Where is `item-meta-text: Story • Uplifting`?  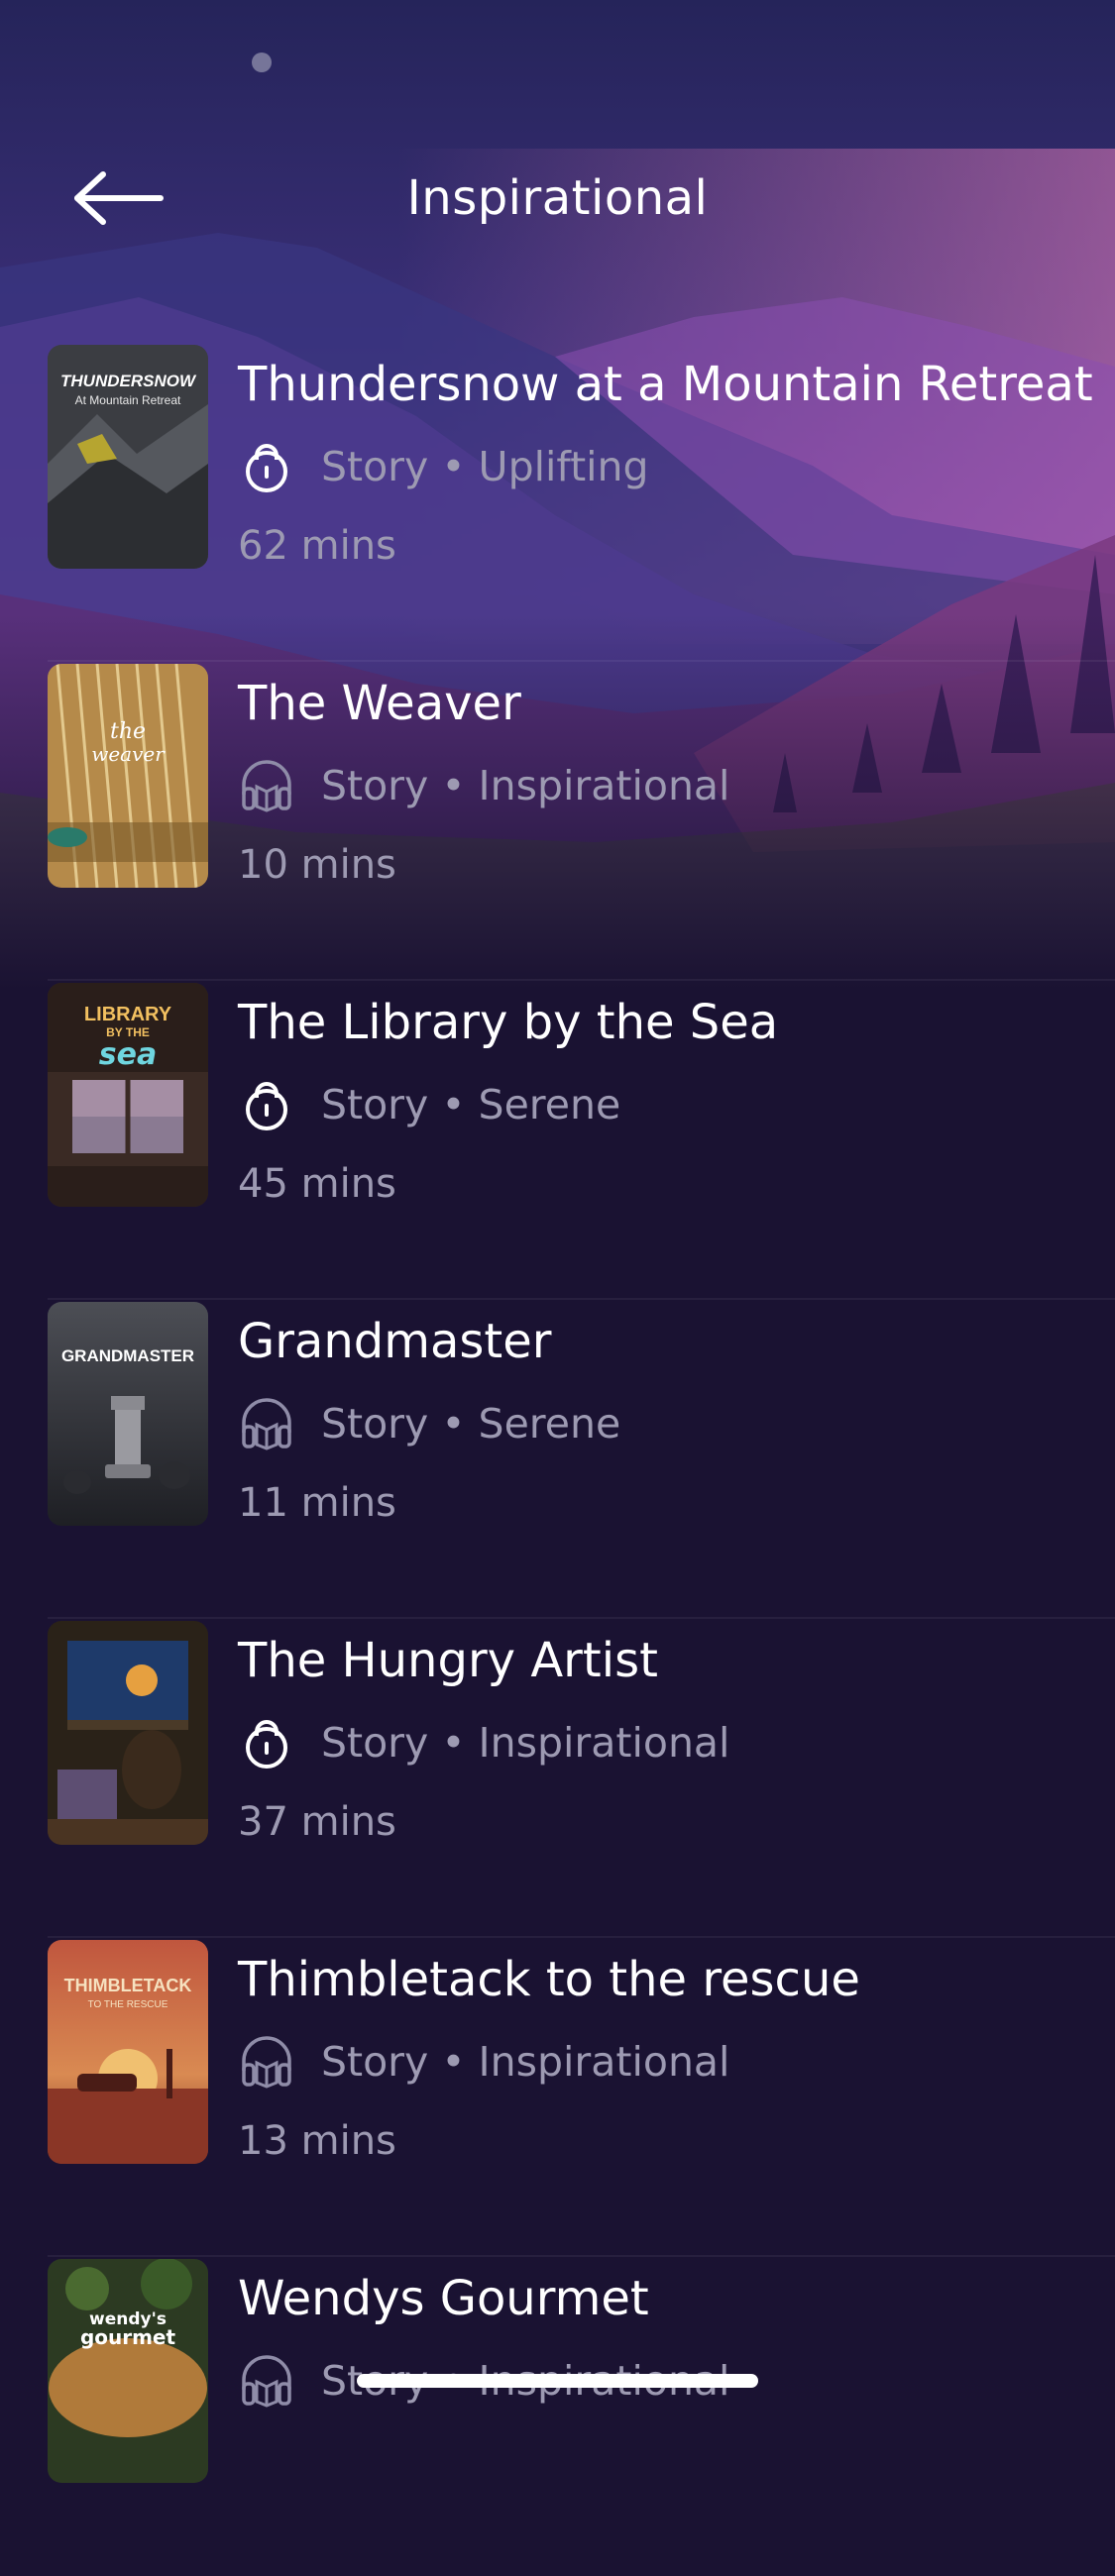
item-meta-text: Story • Uplifting is located at coordinates (485, 467).